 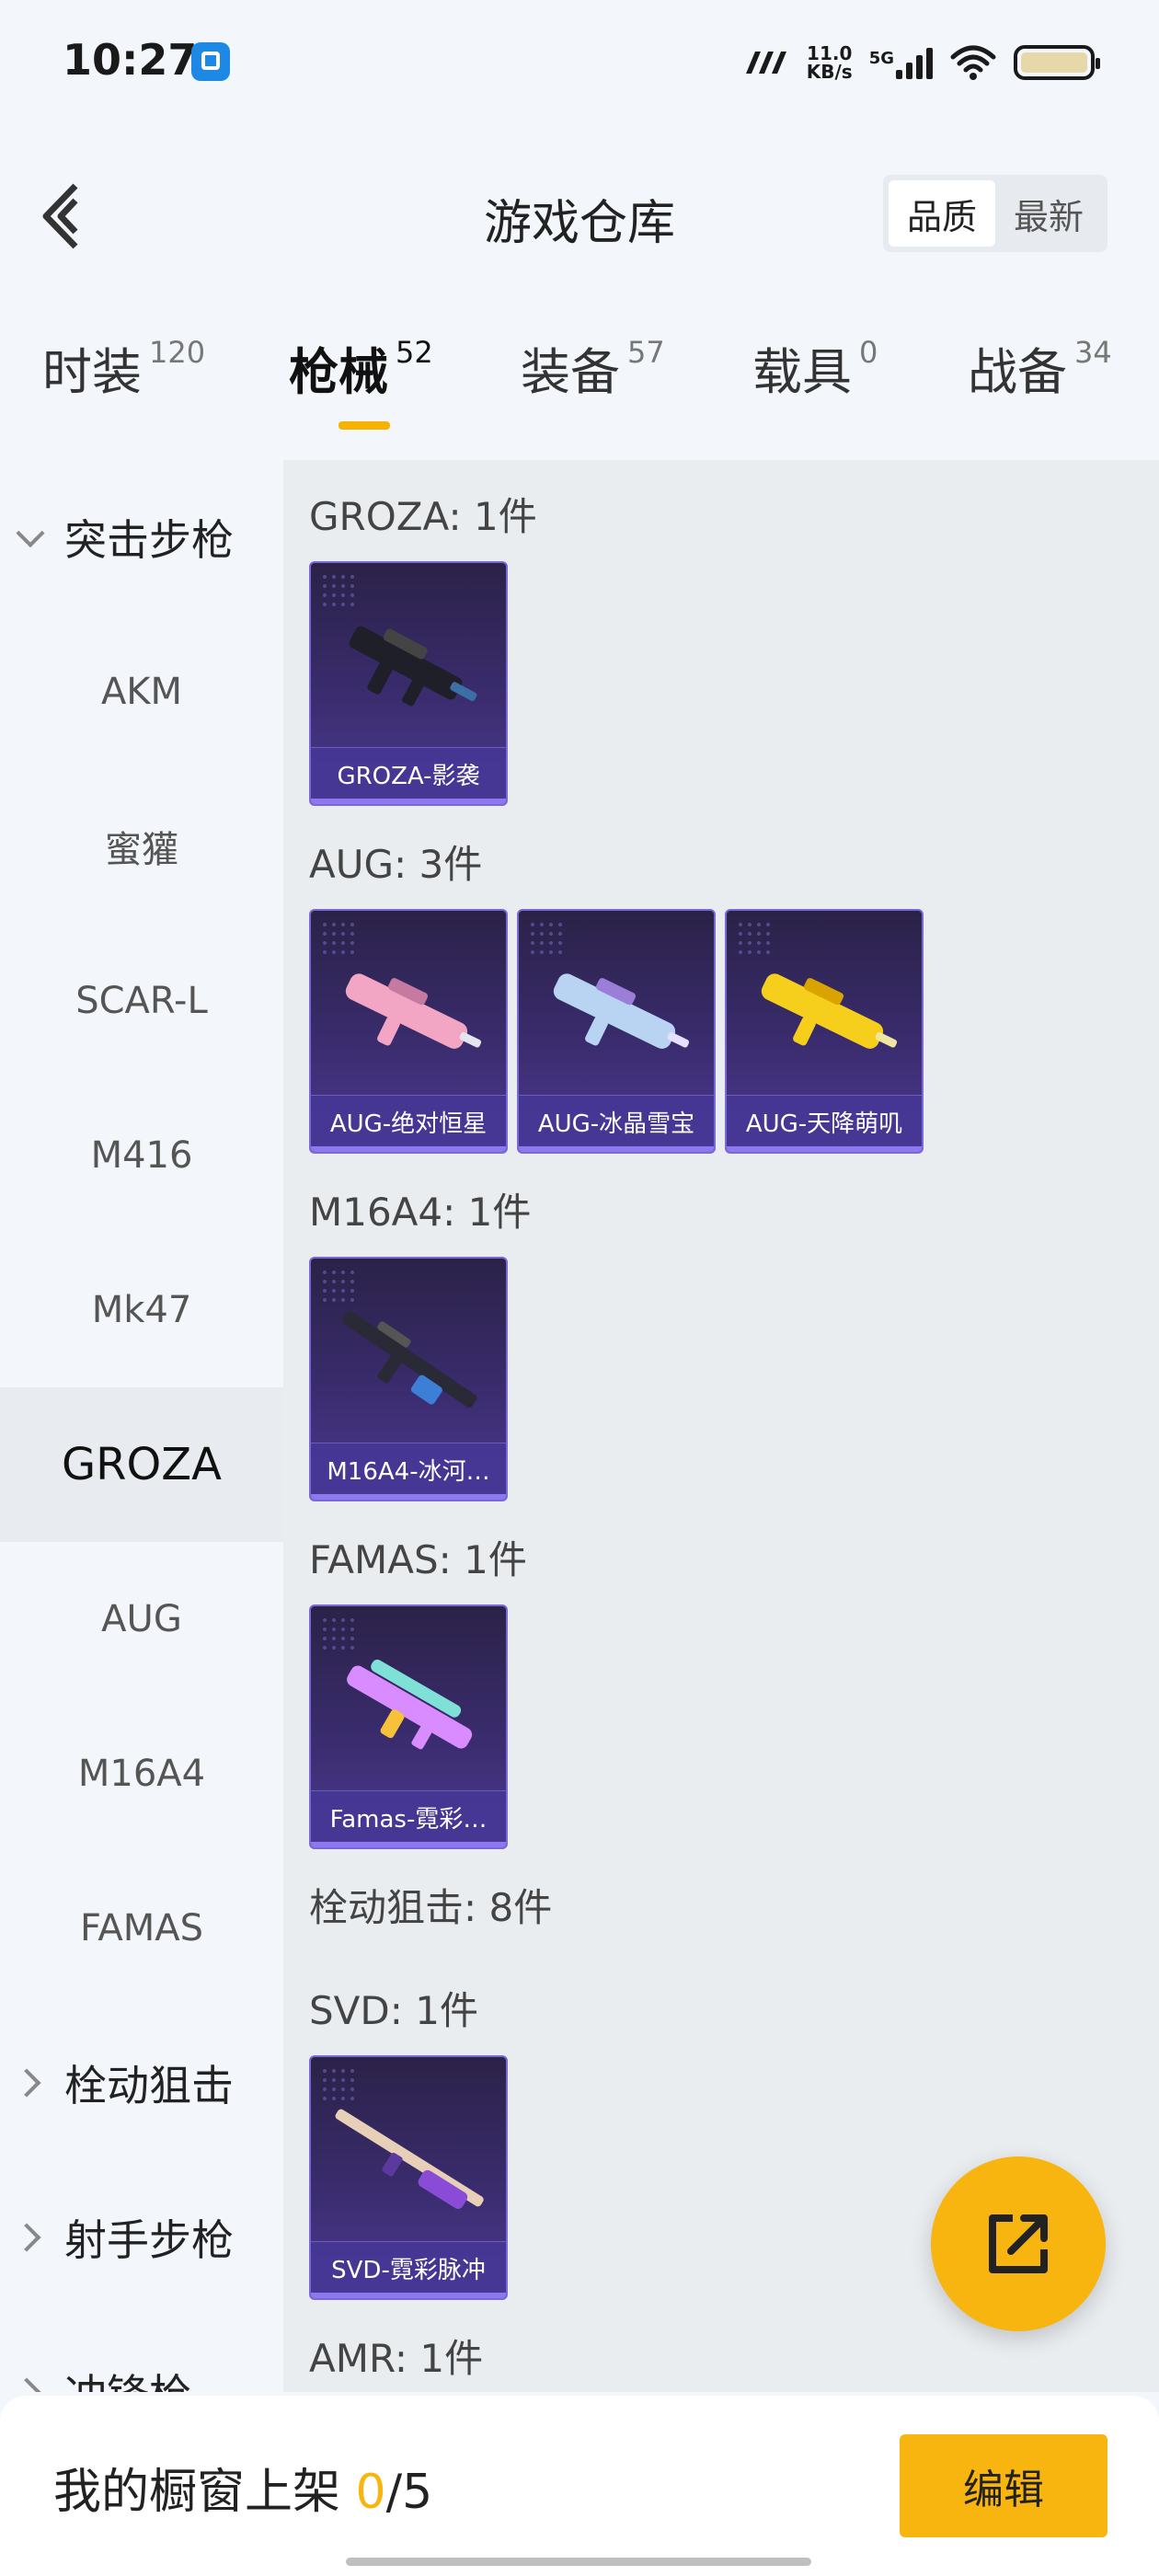 What do you see at coordinates (410, 1704) in the screenshot?
I see `famas-skin-icon` at bounding box center [410, 1704].